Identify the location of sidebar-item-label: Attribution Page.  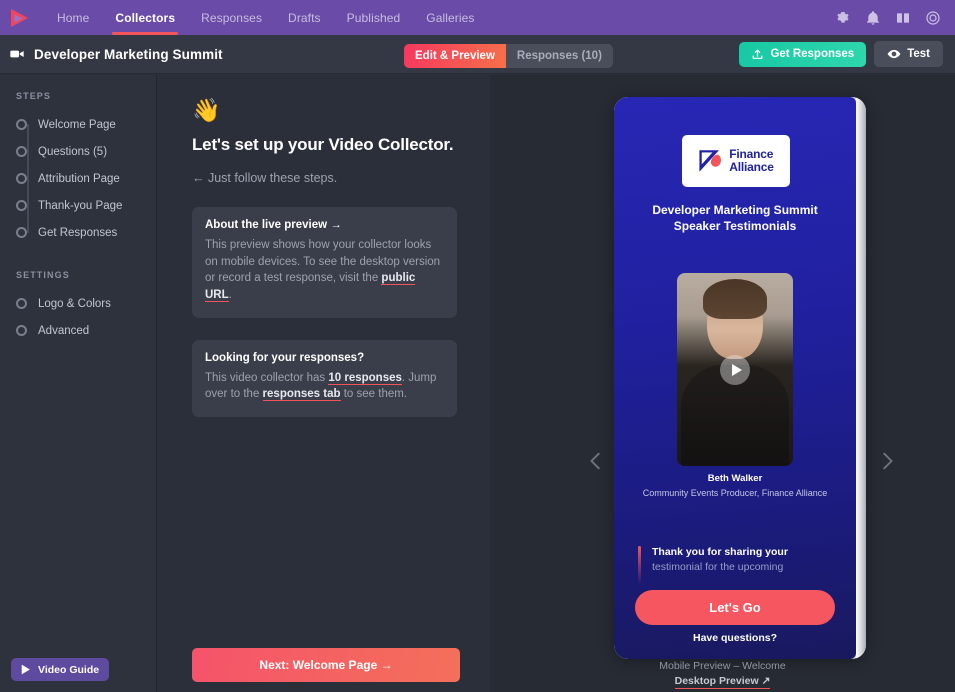
(79, 178).